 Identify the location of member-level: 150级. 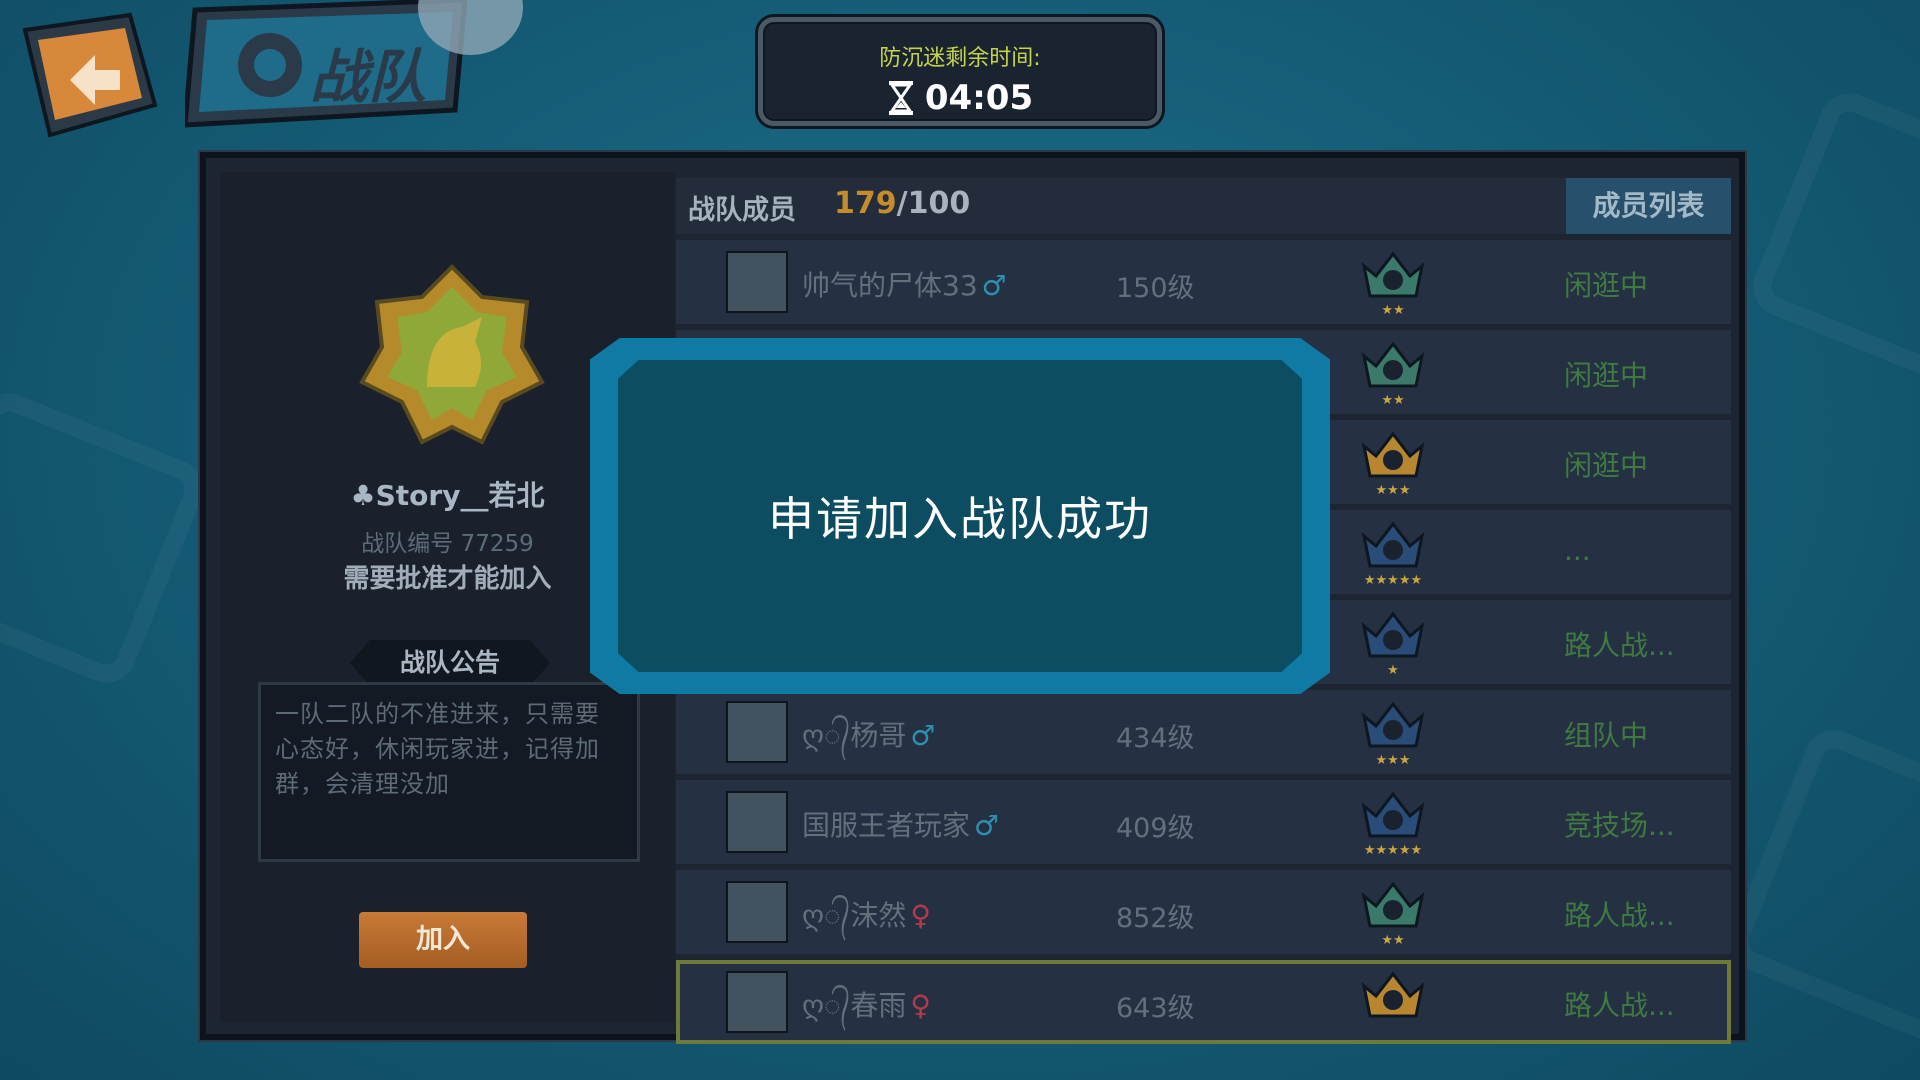
(1155, 288).